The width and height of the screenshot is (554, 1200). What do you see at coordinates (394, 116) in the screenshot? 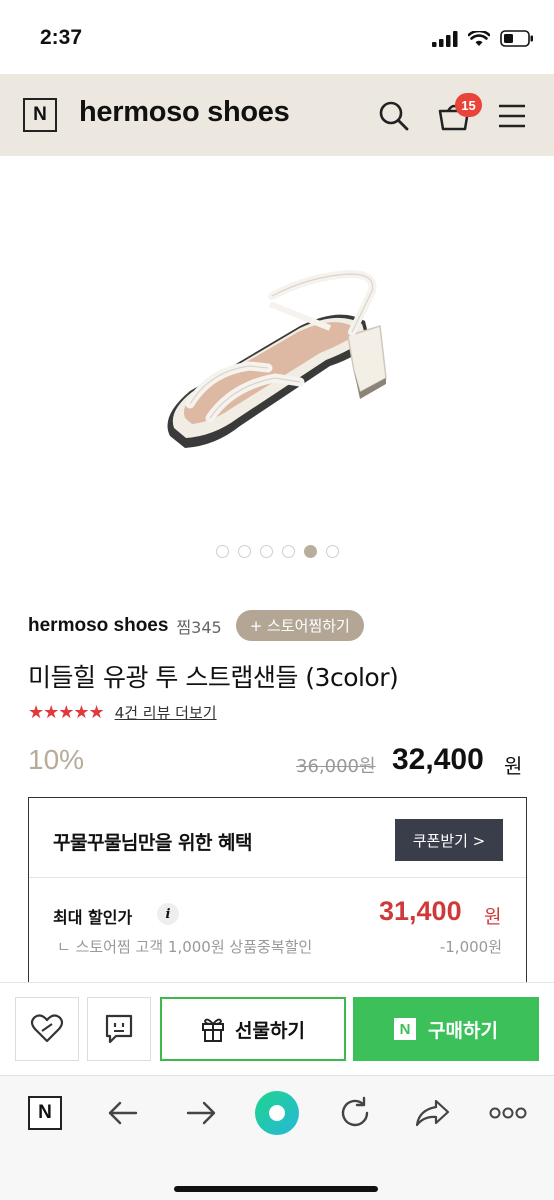
I see `search-icon` at bounding box center [394, 116].